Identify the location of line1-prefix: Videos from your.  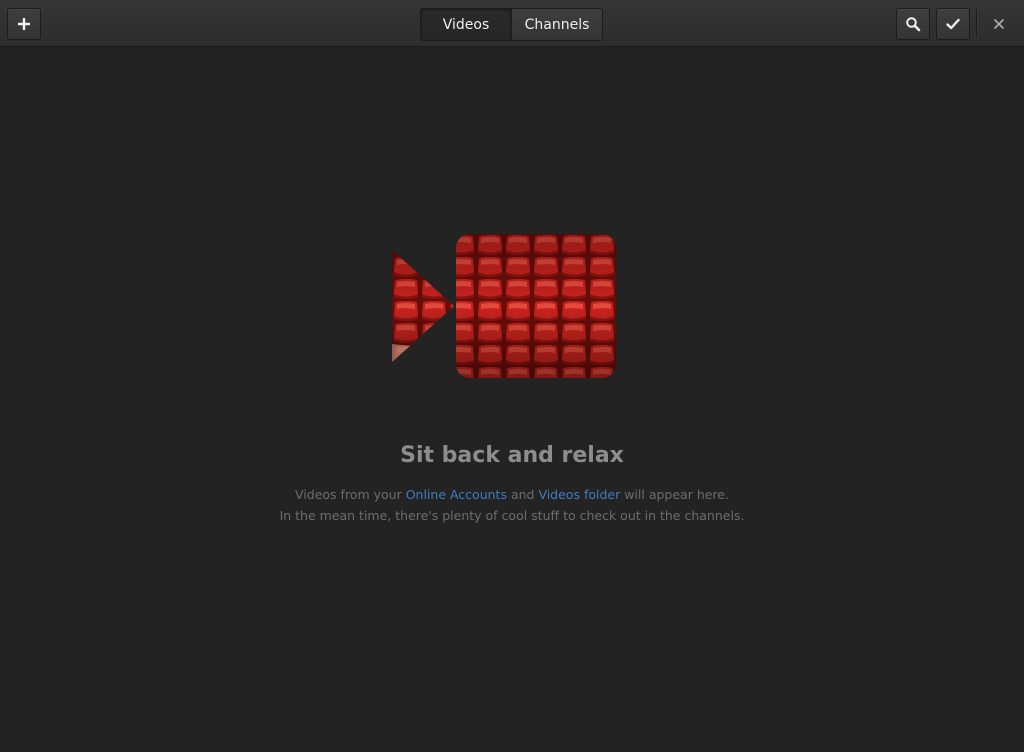
(350, 494).